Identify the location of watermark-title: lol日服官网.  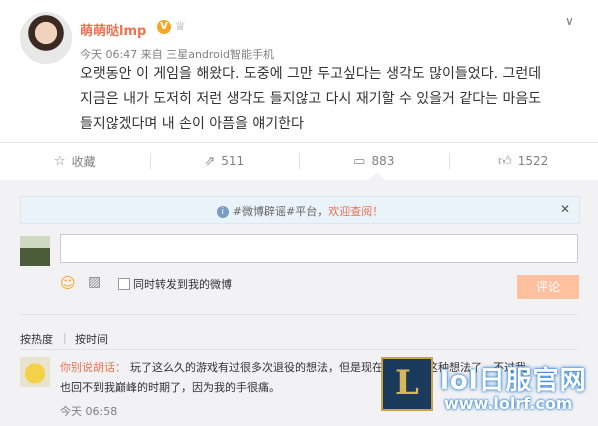
(513, 381).